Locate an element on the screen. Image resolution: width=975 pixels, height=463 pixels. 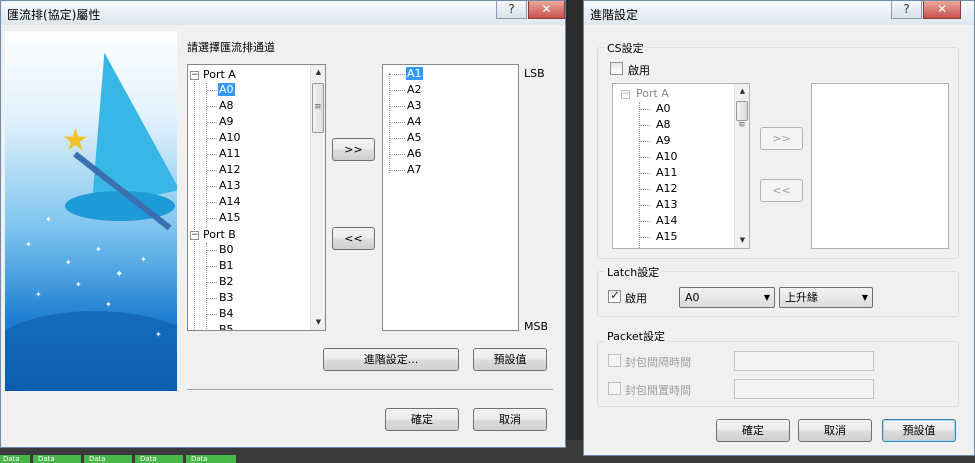
latch-channel-select: A0 ▼ is located at coordinates (727, 297).